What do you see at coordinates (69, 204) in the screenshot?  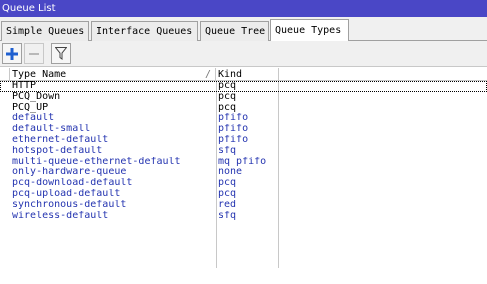 I see `type-name-cell: synchronous-default` at bounding box center [69, 204].